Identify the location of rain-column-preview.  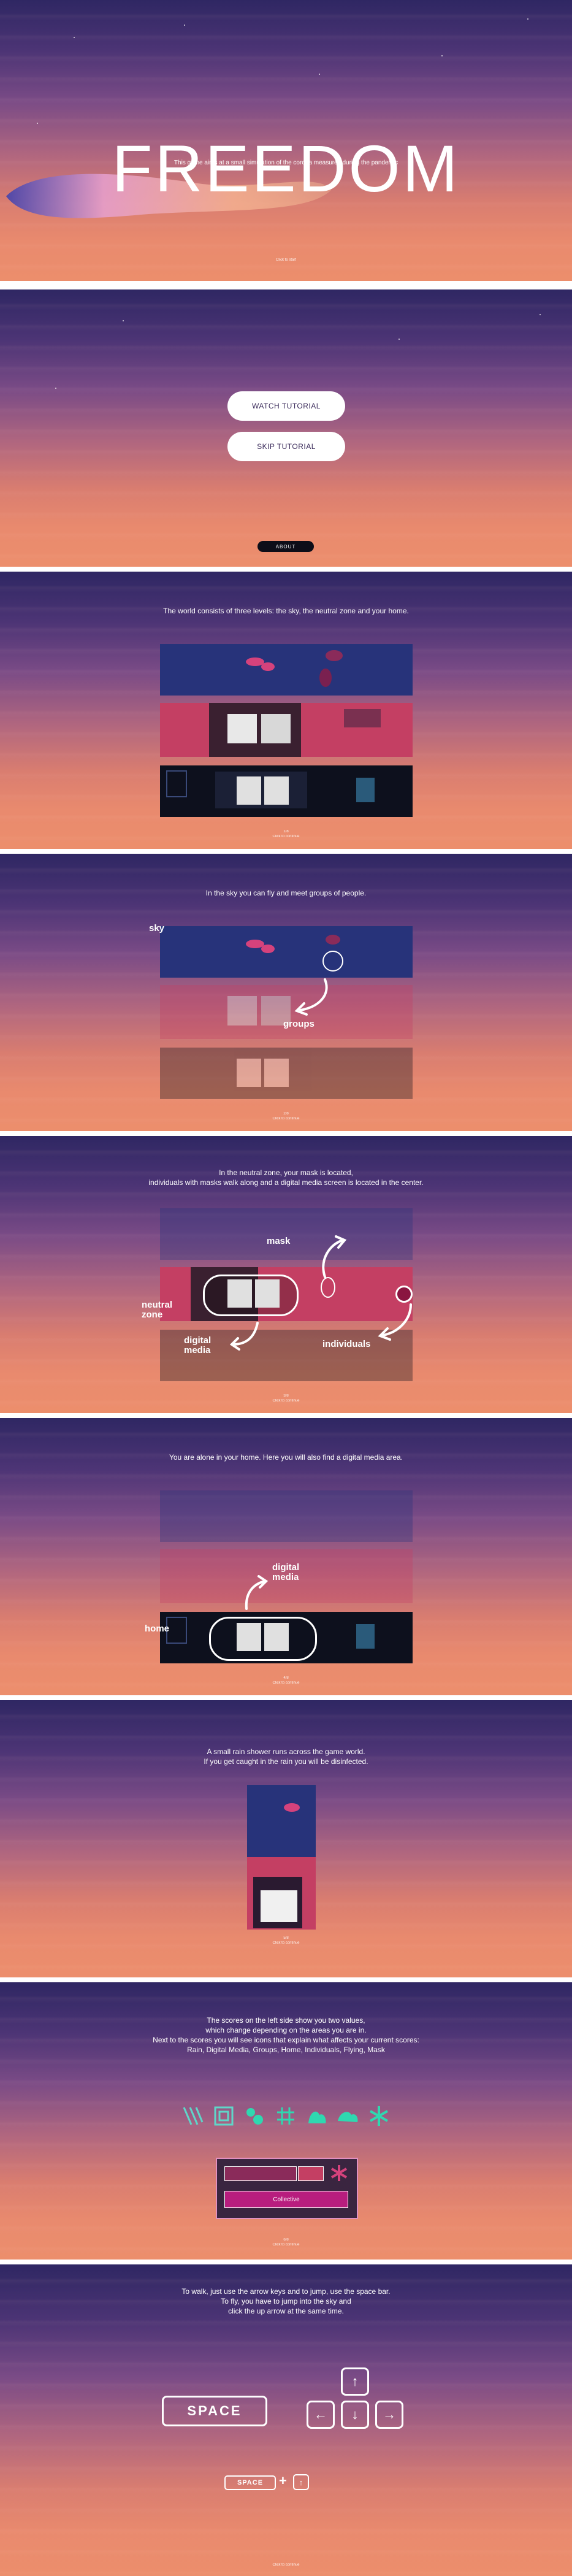
(281, 1857).